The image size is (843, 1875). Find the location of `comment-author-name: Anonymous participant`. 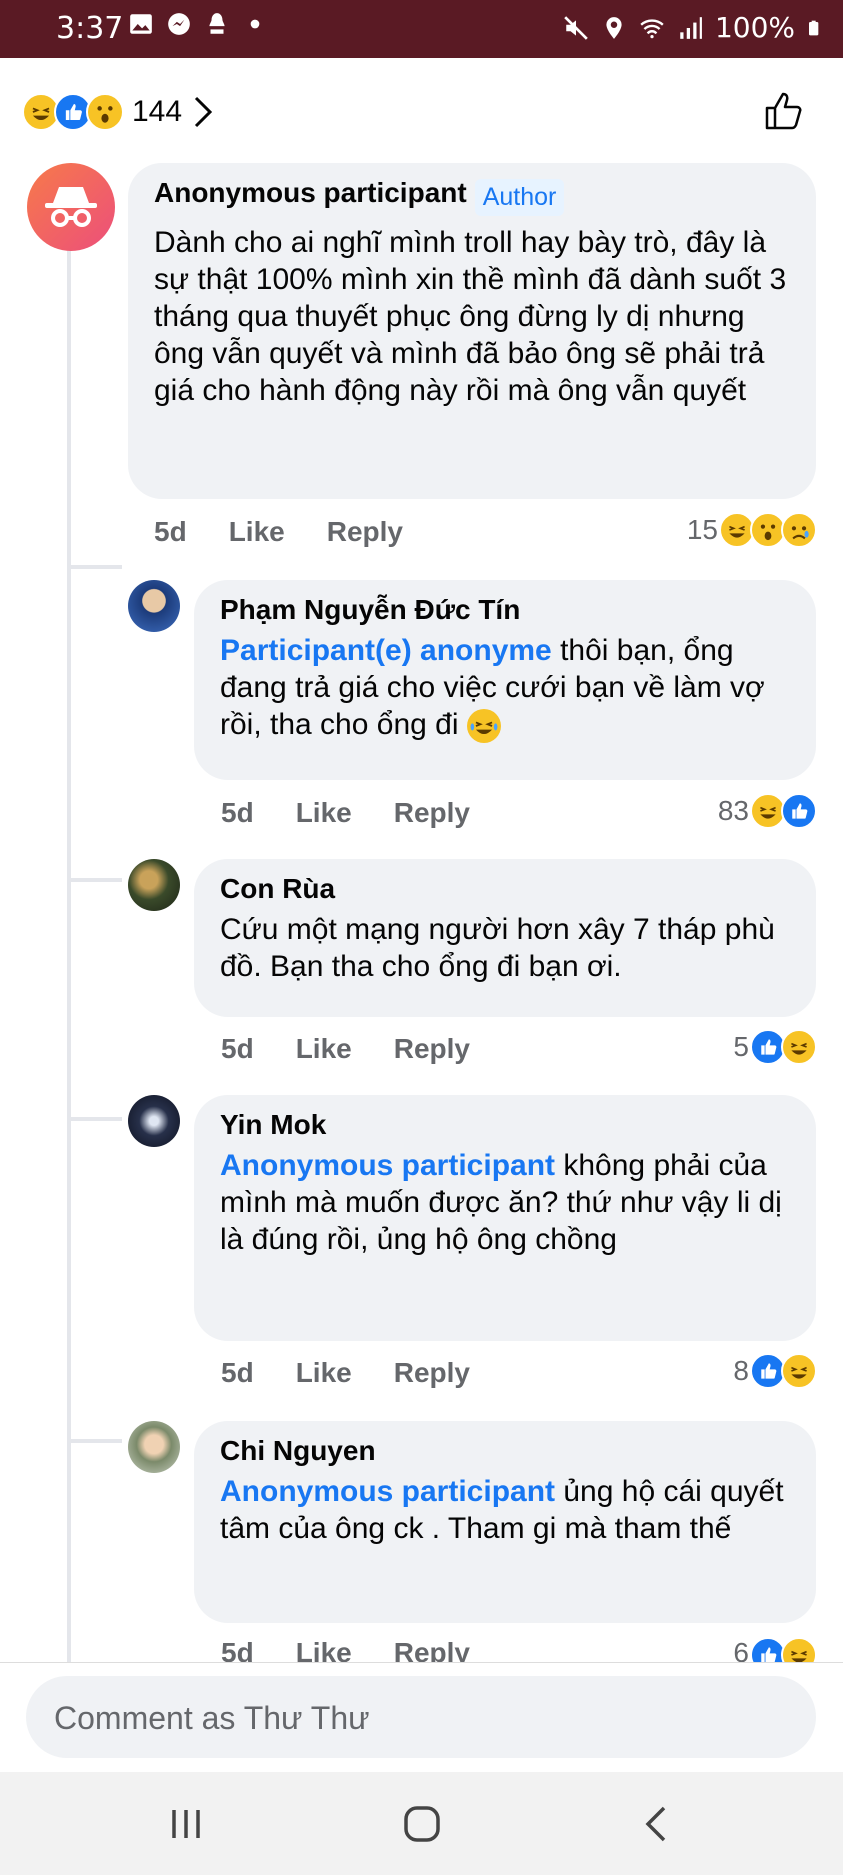

comment-author-name: Anonymous participant is located at coordinates (310, 192).